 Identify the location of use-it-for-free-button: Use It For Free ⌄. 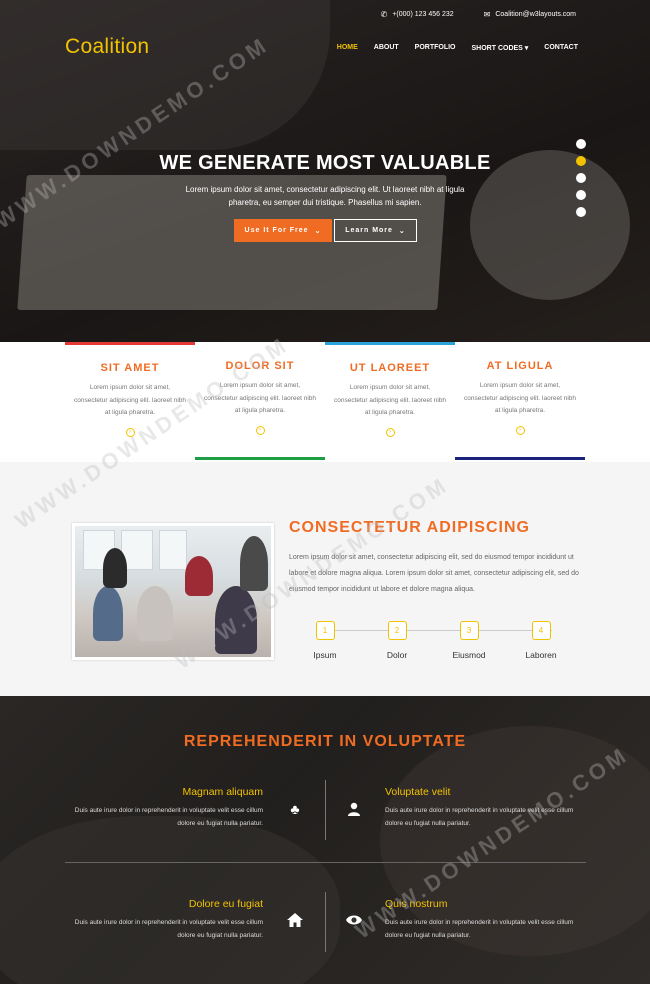
(283, 230).